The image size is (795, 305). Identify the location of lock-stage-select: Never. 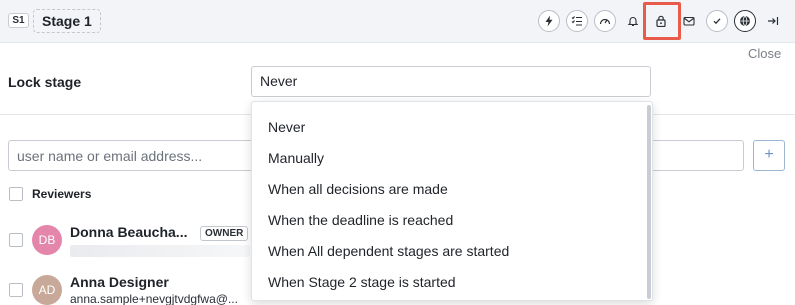
(451, 81).